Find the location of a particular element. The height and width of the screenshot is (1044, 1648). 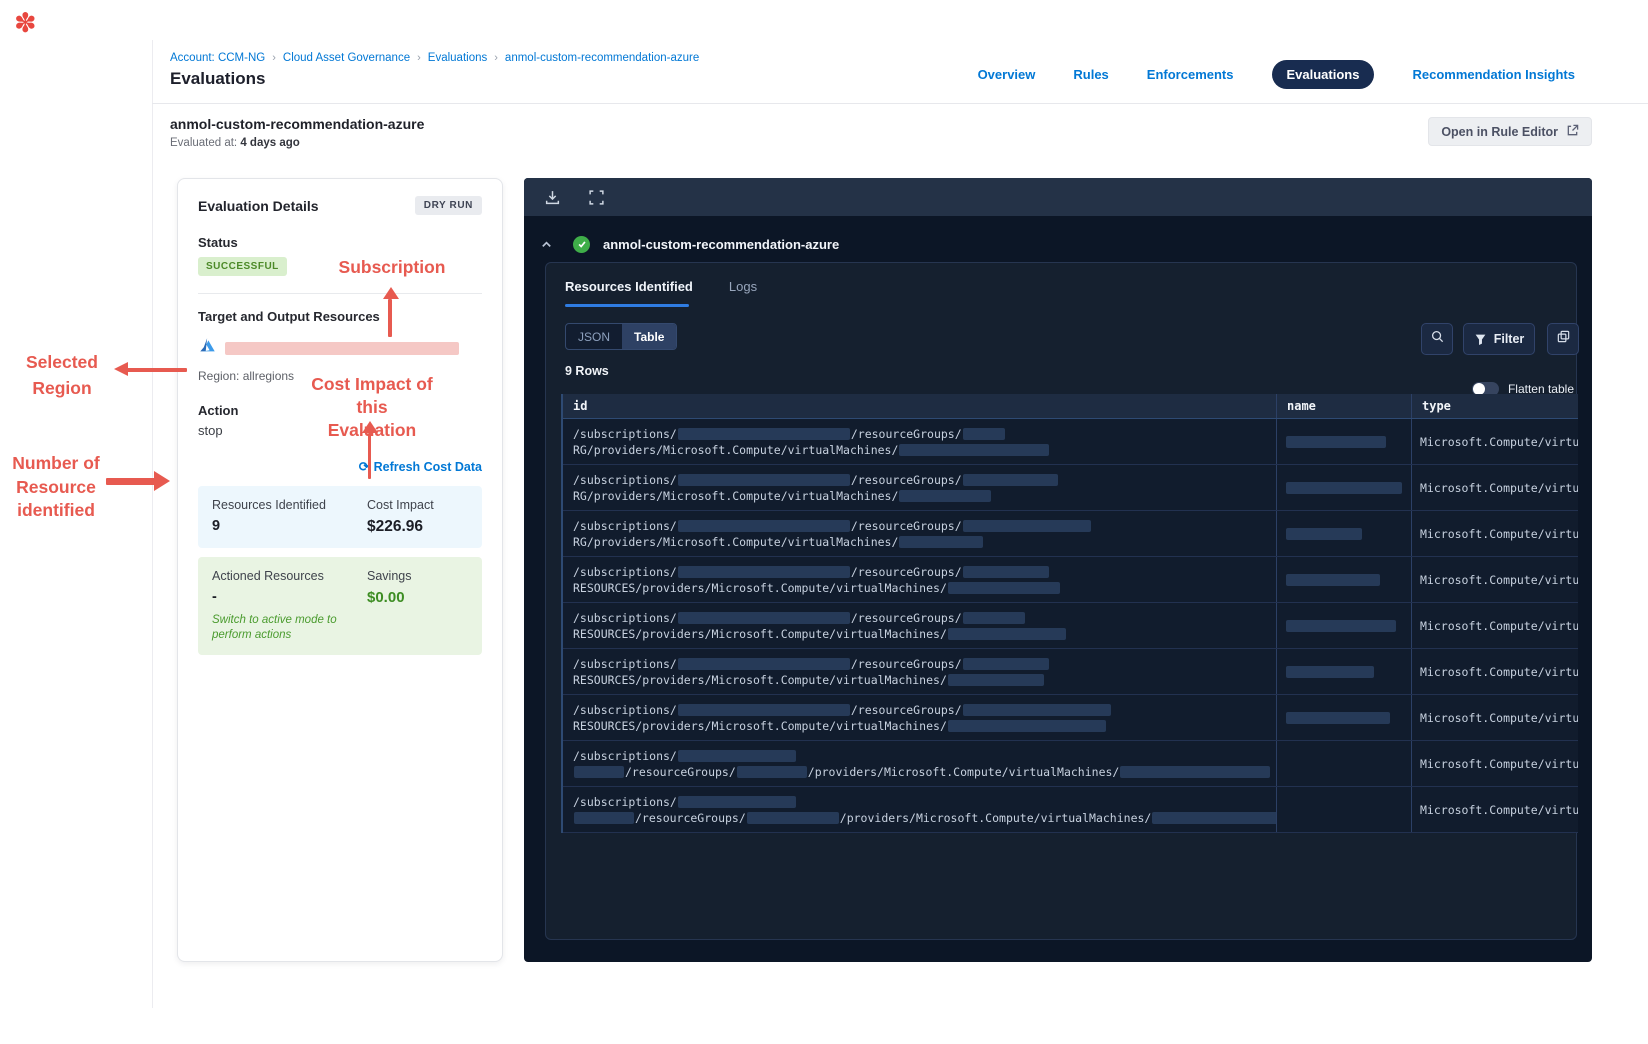

collapse-chevron-icon is located at coordinates (546, 244).